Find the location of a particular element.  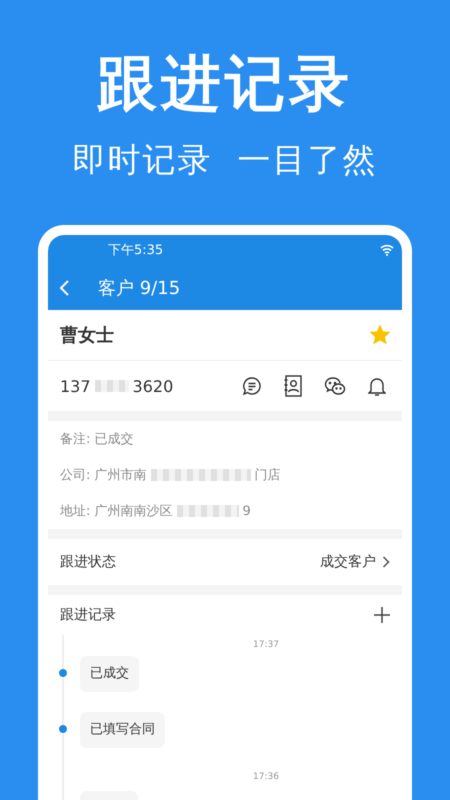

back-icon is located at coordinates (64, 287).